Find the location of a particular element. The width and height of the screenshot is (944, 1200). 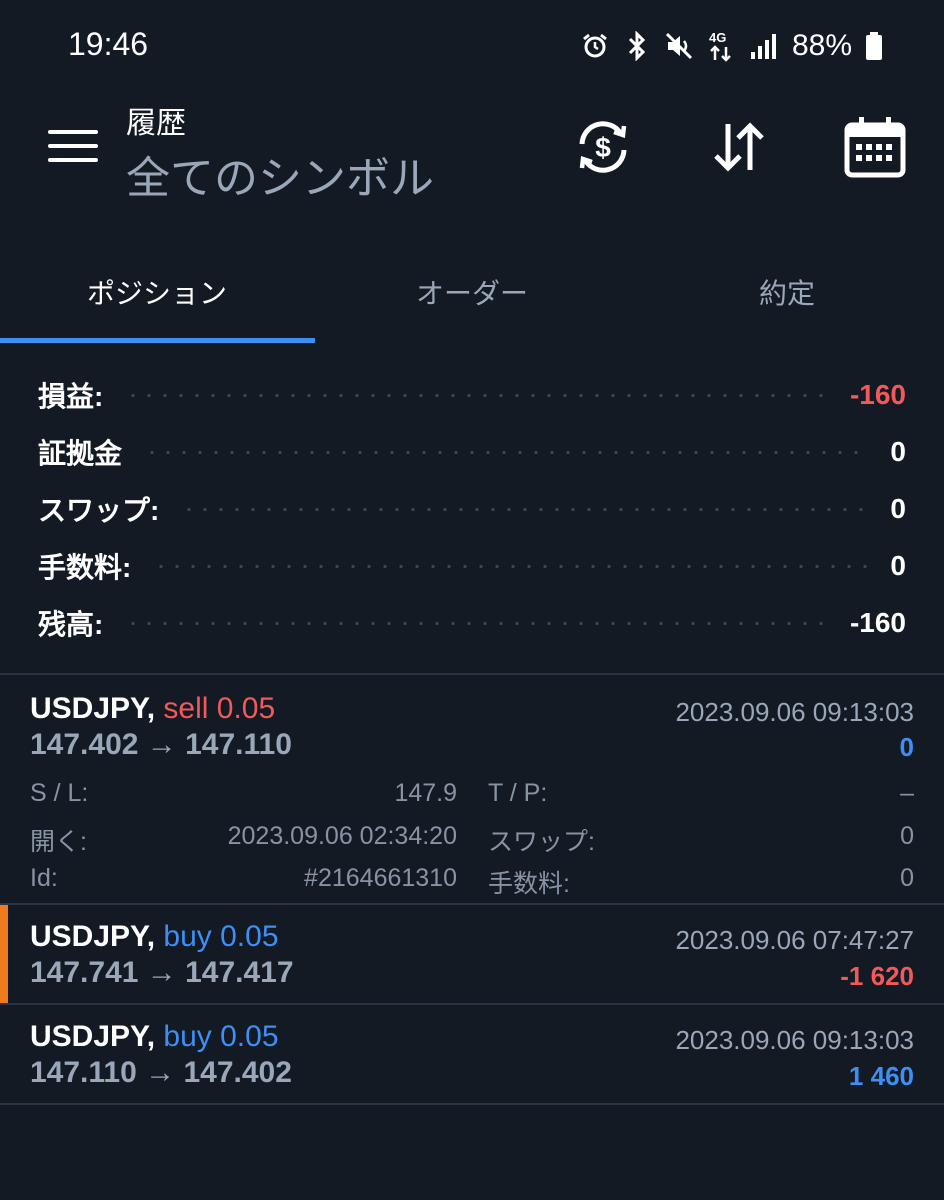

deal-profit: -1 620 is located at coordinates (877, 976).